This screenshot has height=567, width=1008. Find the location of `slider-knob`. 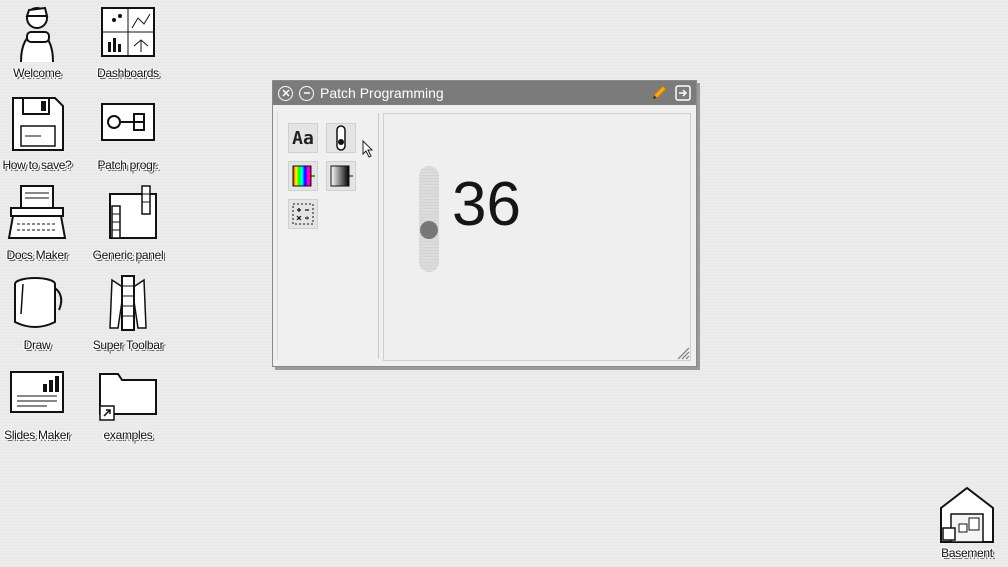

slider-knob is located at coordinates (429, 229).